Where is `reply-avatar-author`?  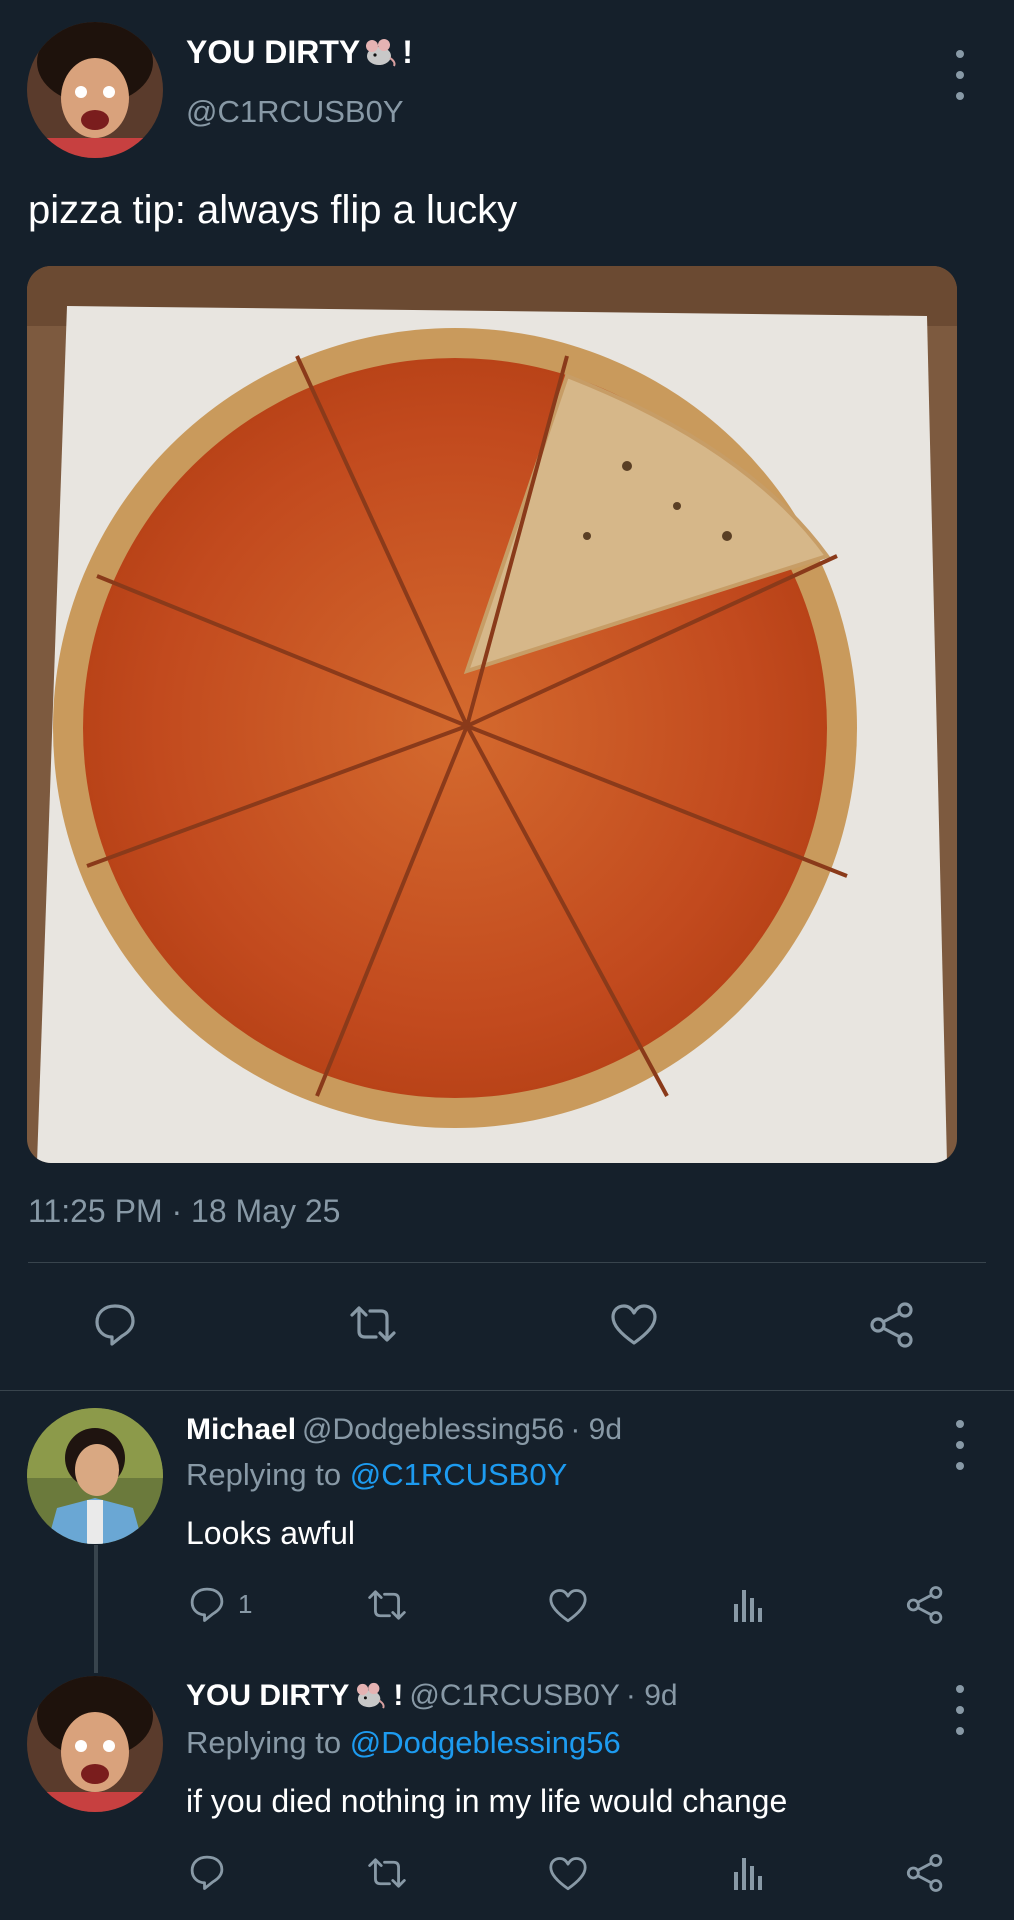 reply-avatar-author is located at coordinates (95, 1744).